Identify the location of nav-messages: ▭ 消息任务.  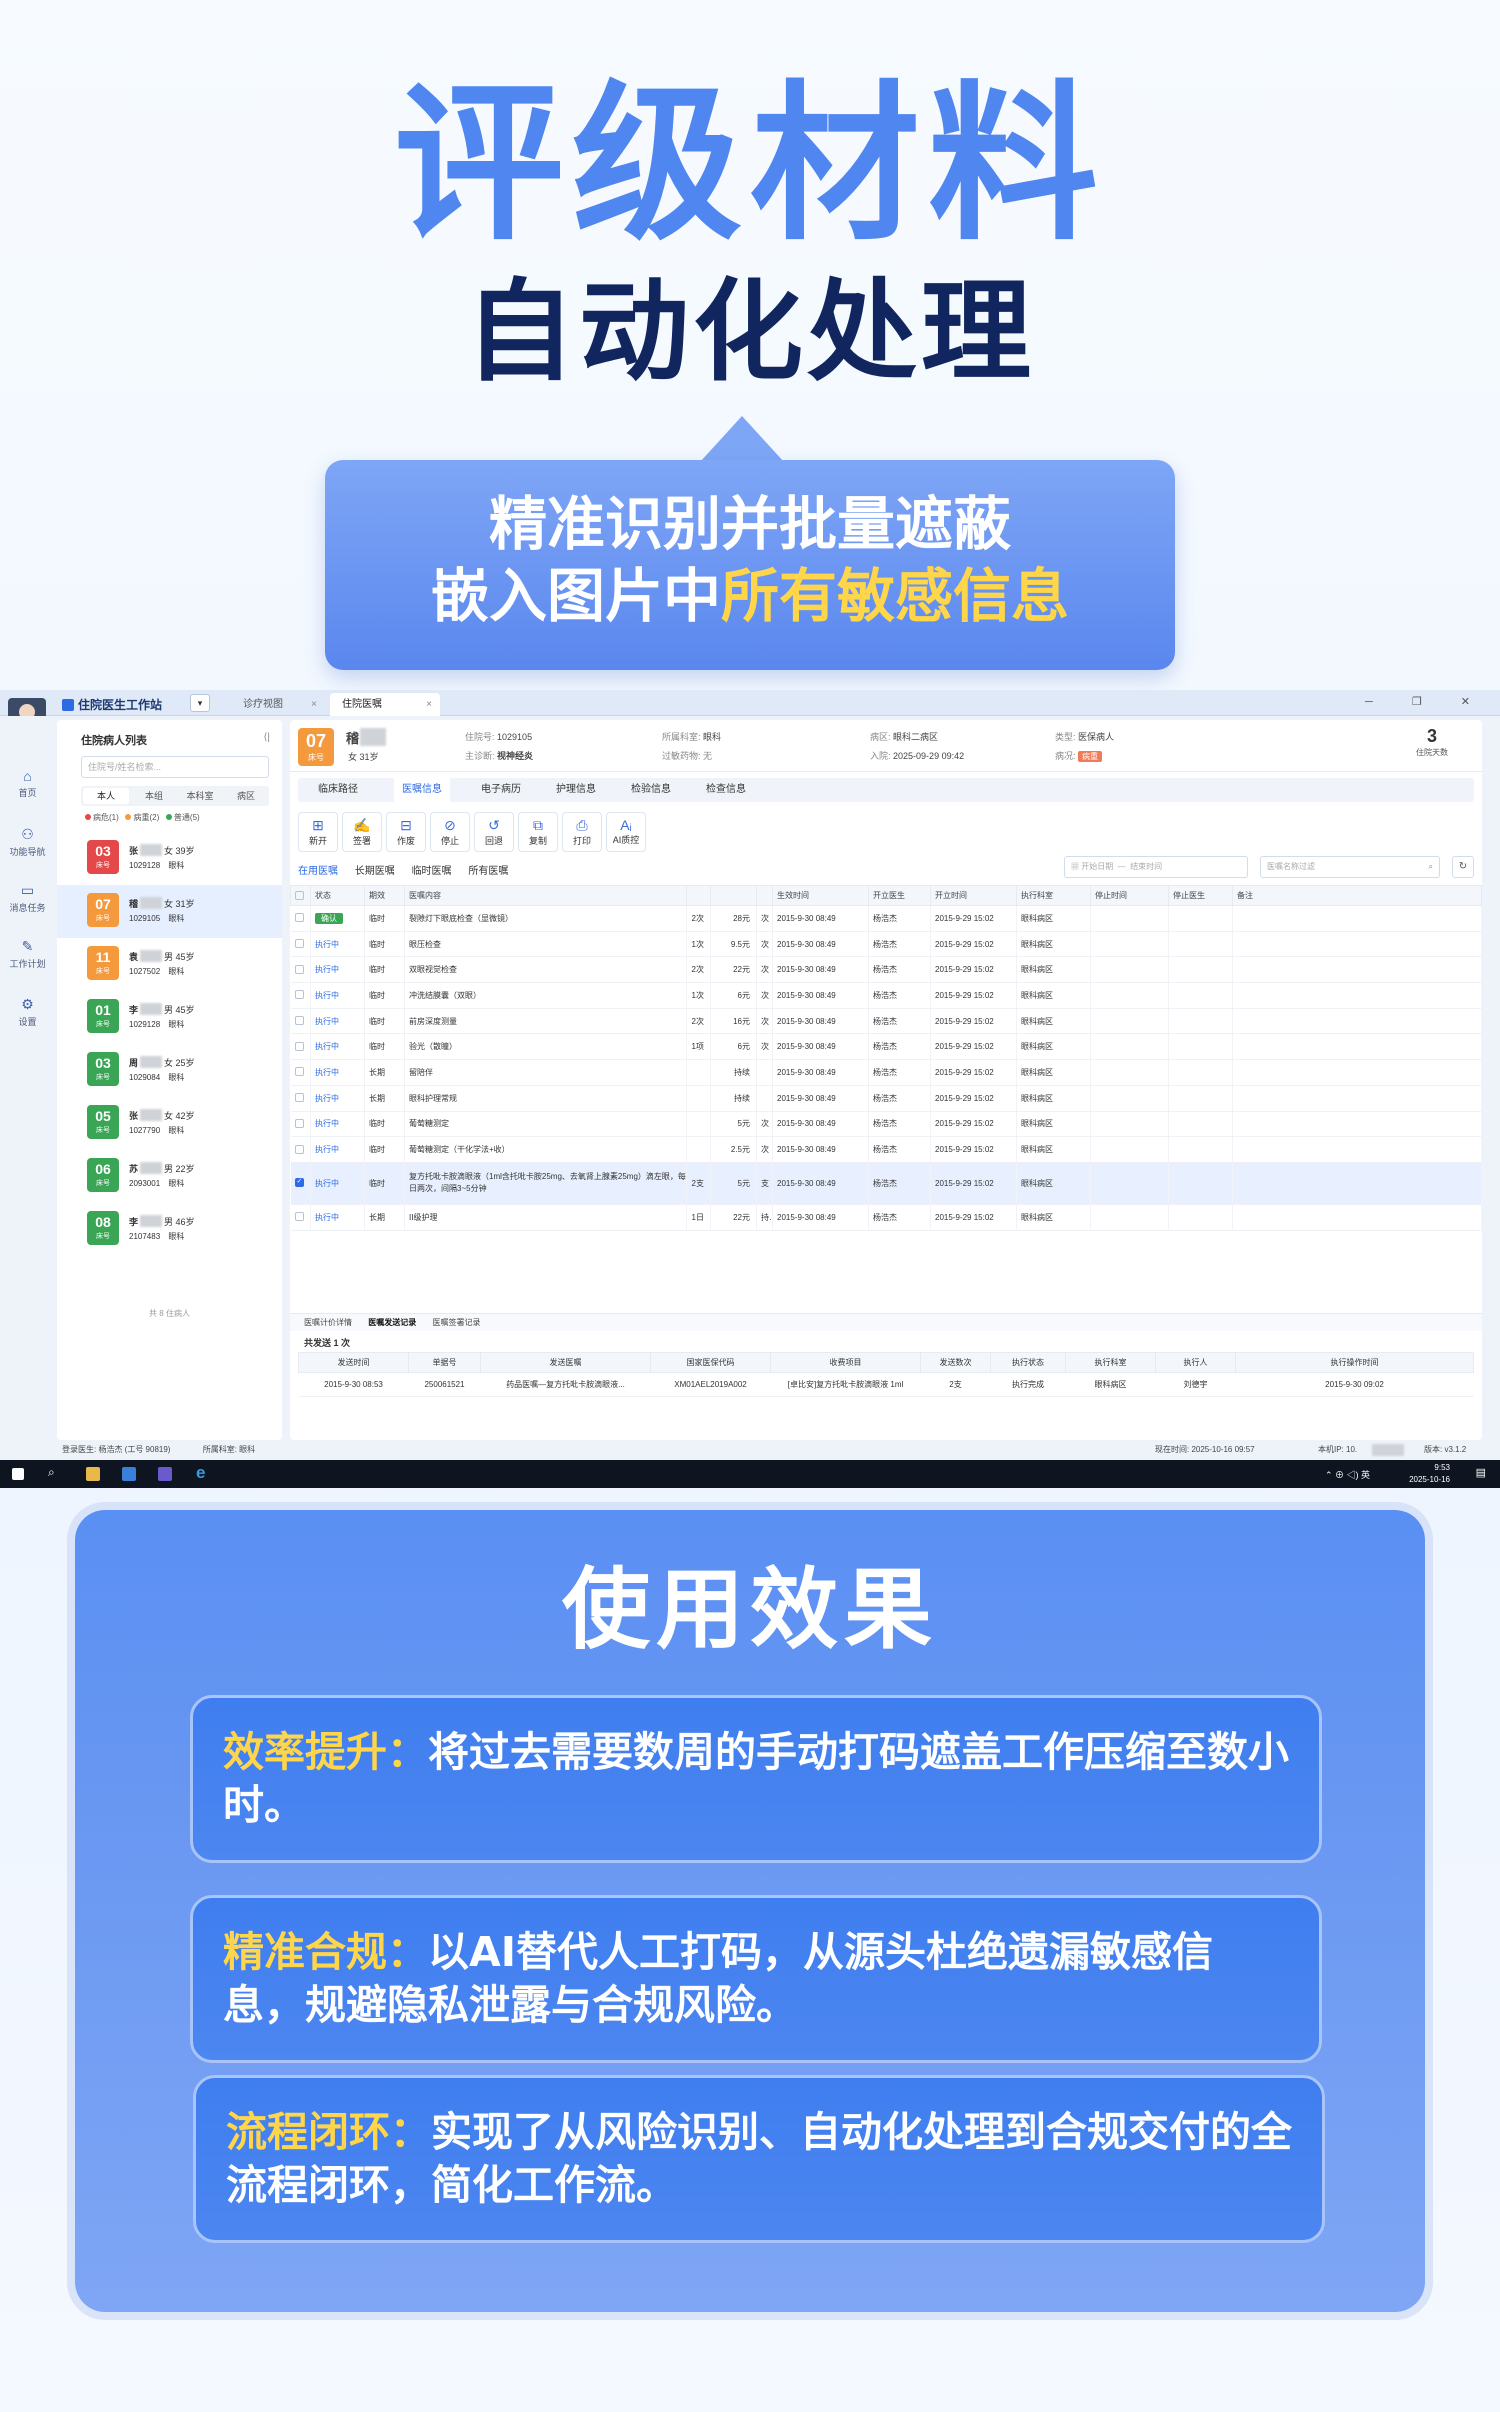
(27, 898).